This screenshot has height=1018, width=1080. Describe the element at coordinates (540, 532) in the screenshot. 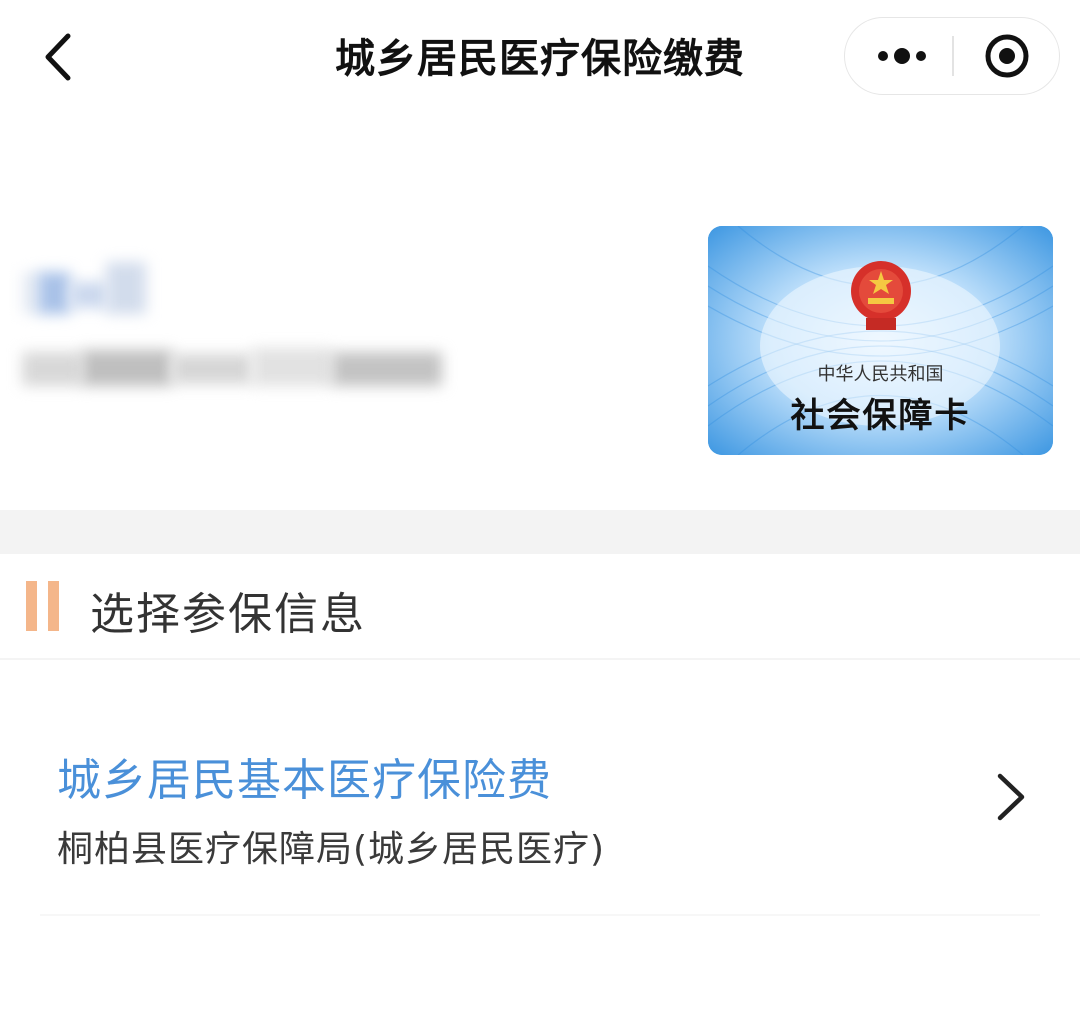

I see `section-divider` at that location.